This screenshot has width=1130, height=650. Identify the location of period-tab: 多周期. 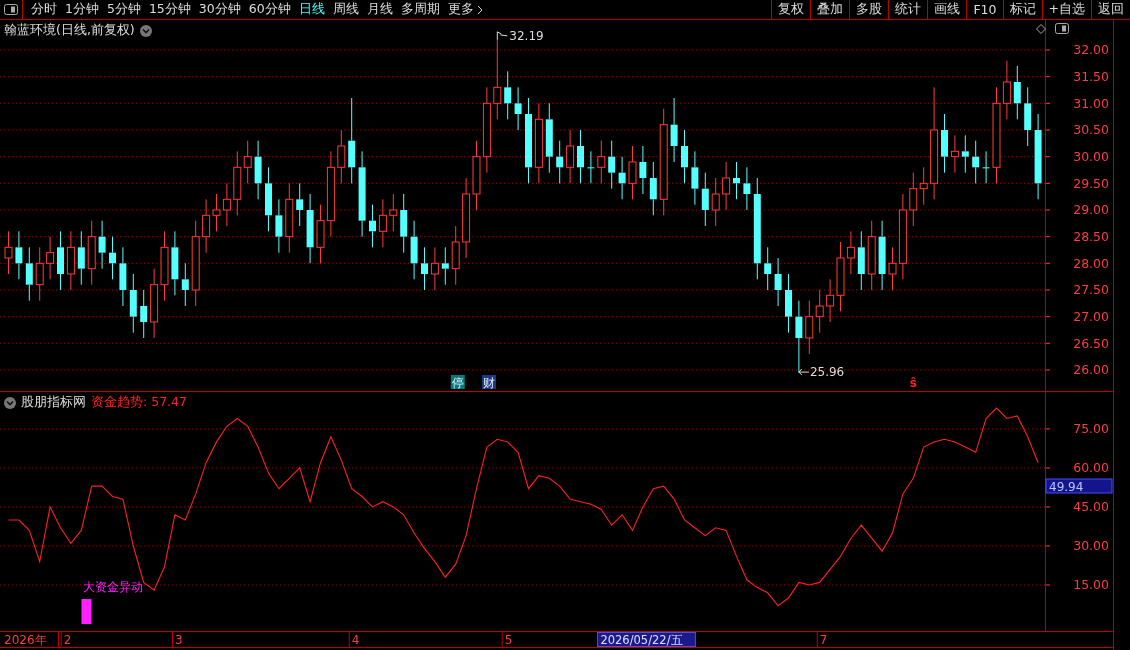
(420, 9).